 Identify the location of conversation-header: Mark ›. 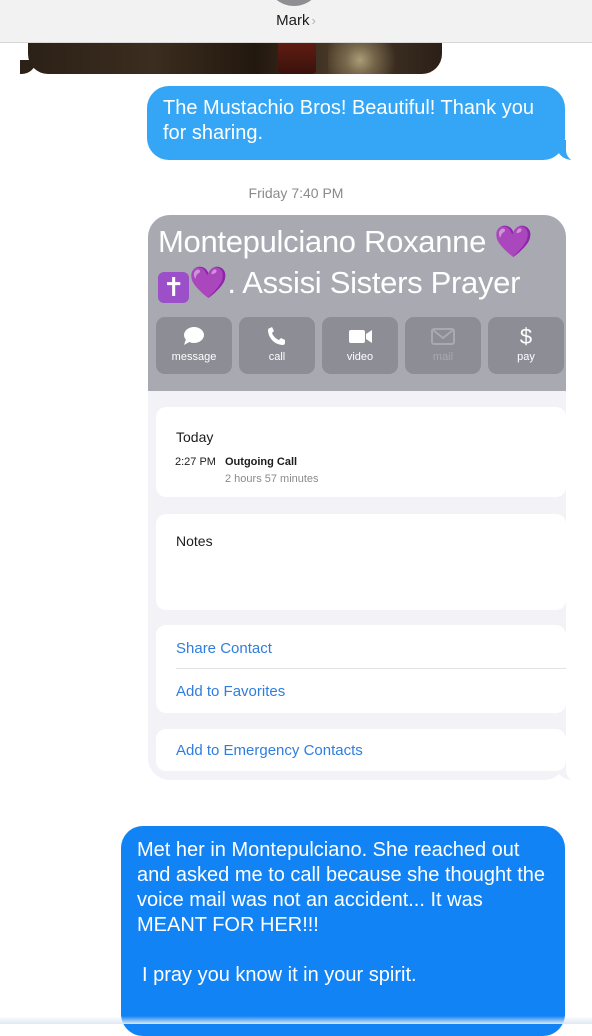
(296, 21).